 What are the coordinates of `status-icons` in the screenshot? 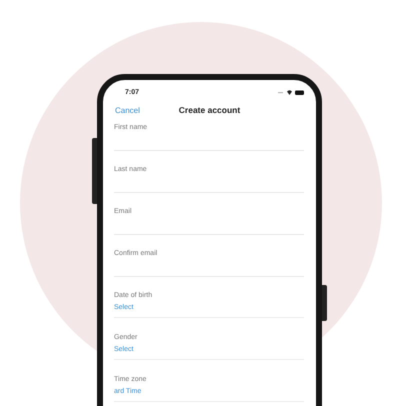 It's located at (291, 92).